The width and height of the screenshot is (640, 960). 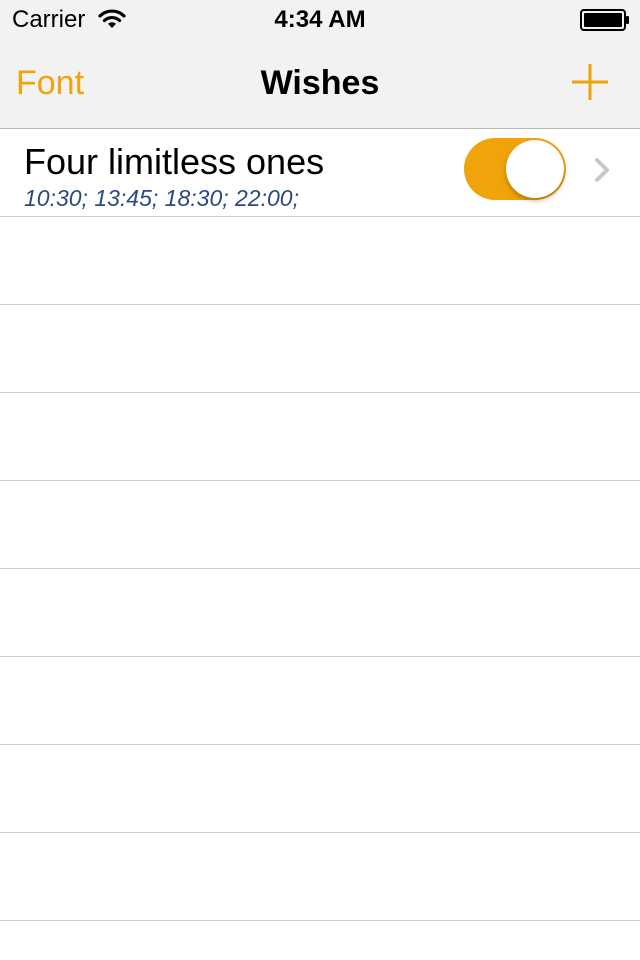 What do you see at coordinates (174, 161) in the screenshot?
I see `wish-title: Four limitless ones` at bounding box center [174, 161].